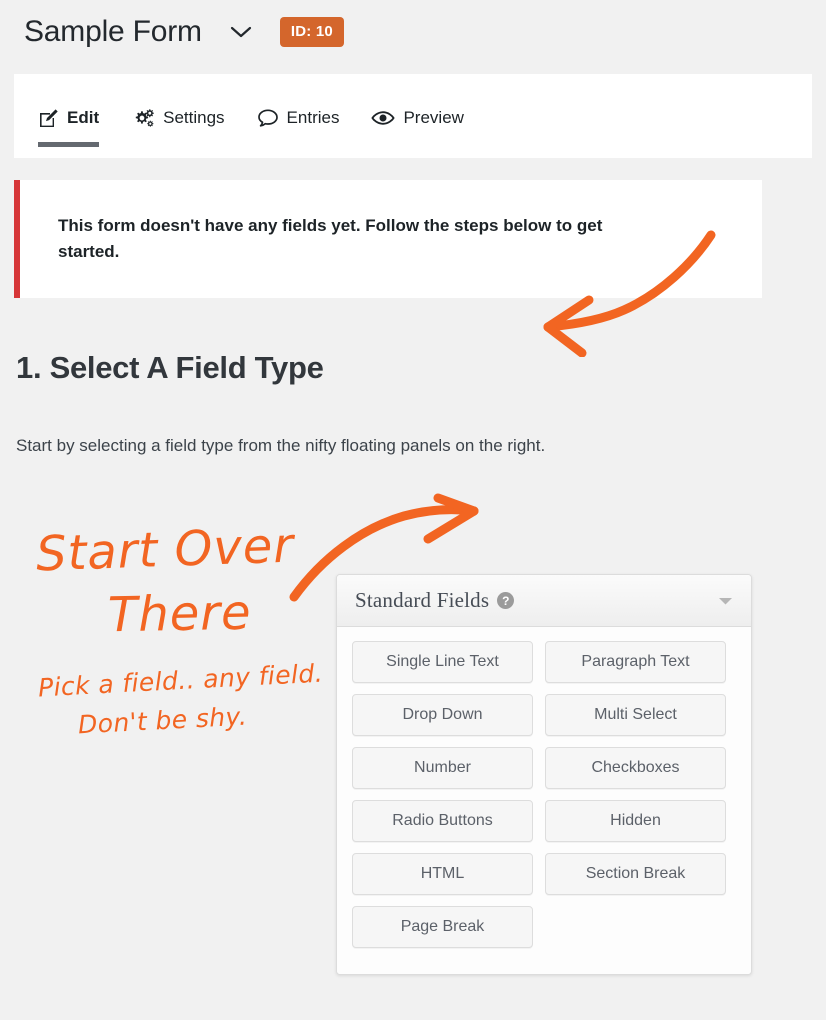  Describe the element at coordinates (635, 874) in the screenshot. I see `field-button-section-break: Section Break` at that location.